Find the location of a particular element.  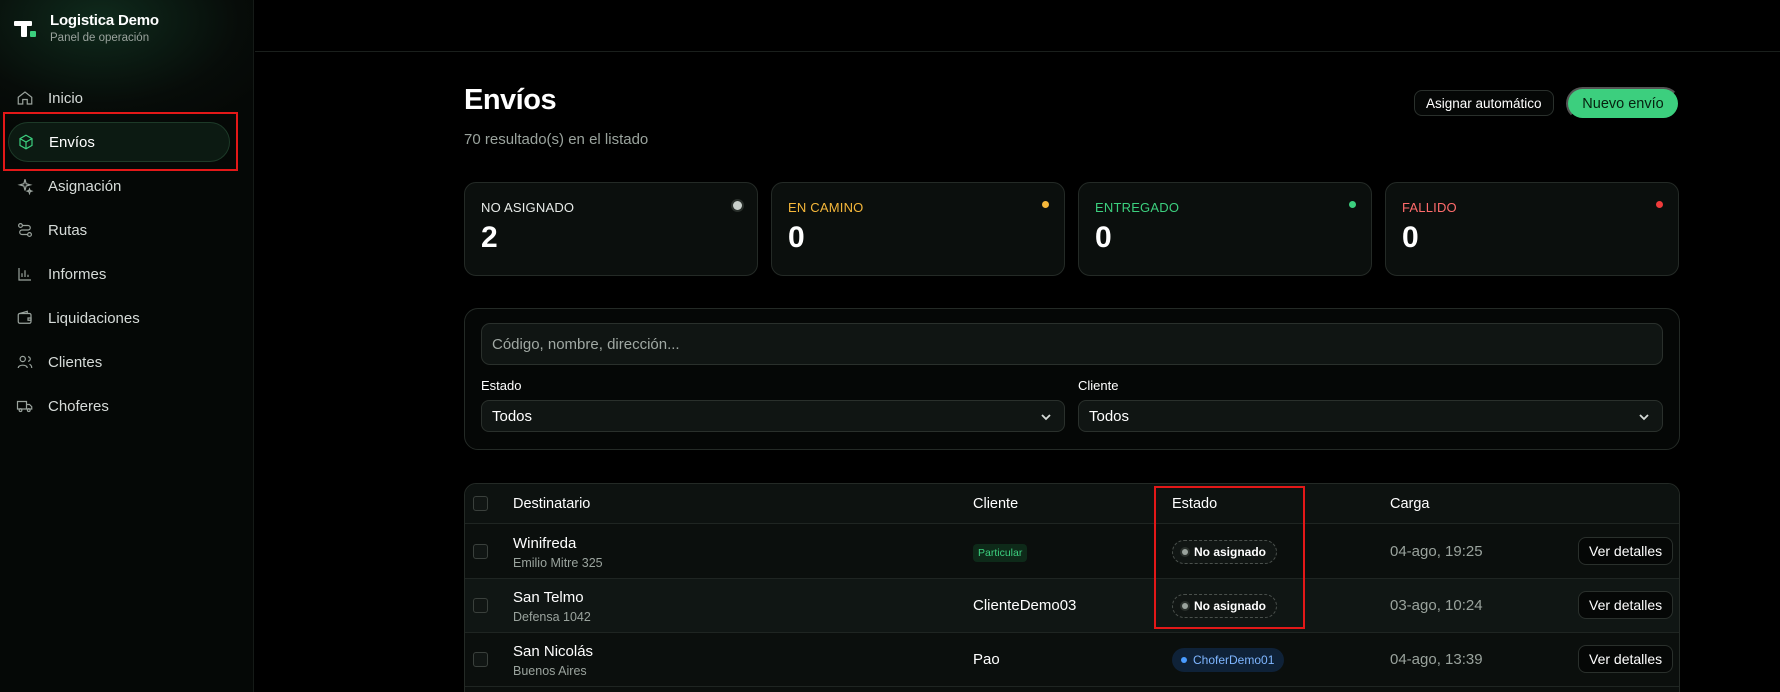

recipient-address: Buenos Aires is located at coordinates (550, 671).